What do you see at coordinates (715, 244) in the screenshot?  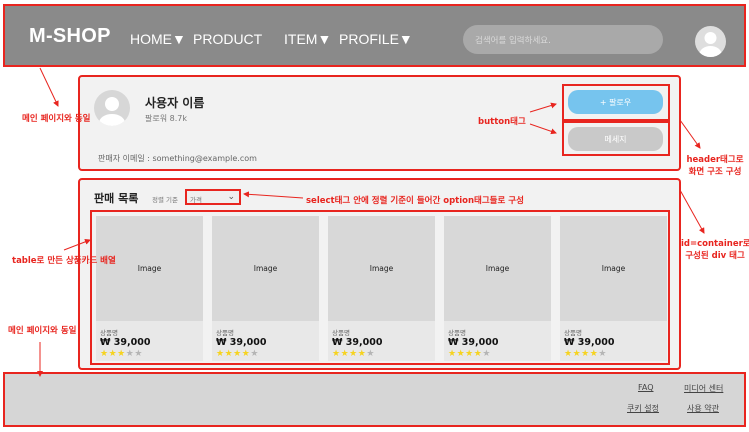 I see `annotation-container-line1: id=container로` at bounding box center [715, 244].